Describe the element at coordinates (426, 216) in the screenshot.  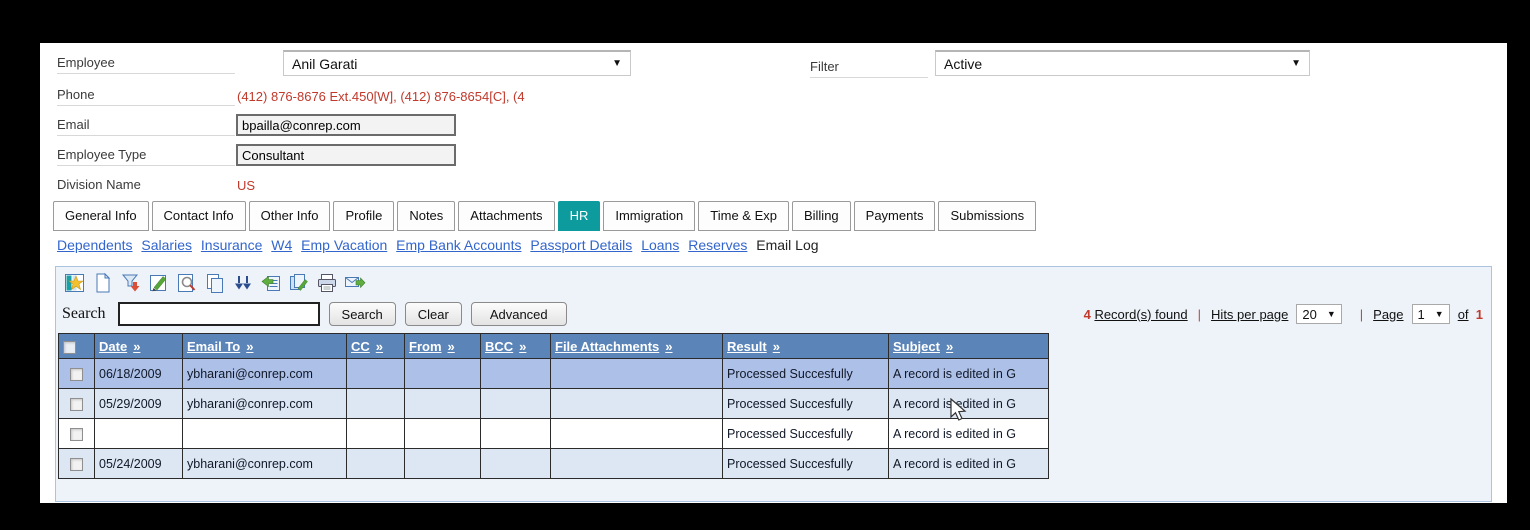
I see `tab-notes: Notes` at that location.